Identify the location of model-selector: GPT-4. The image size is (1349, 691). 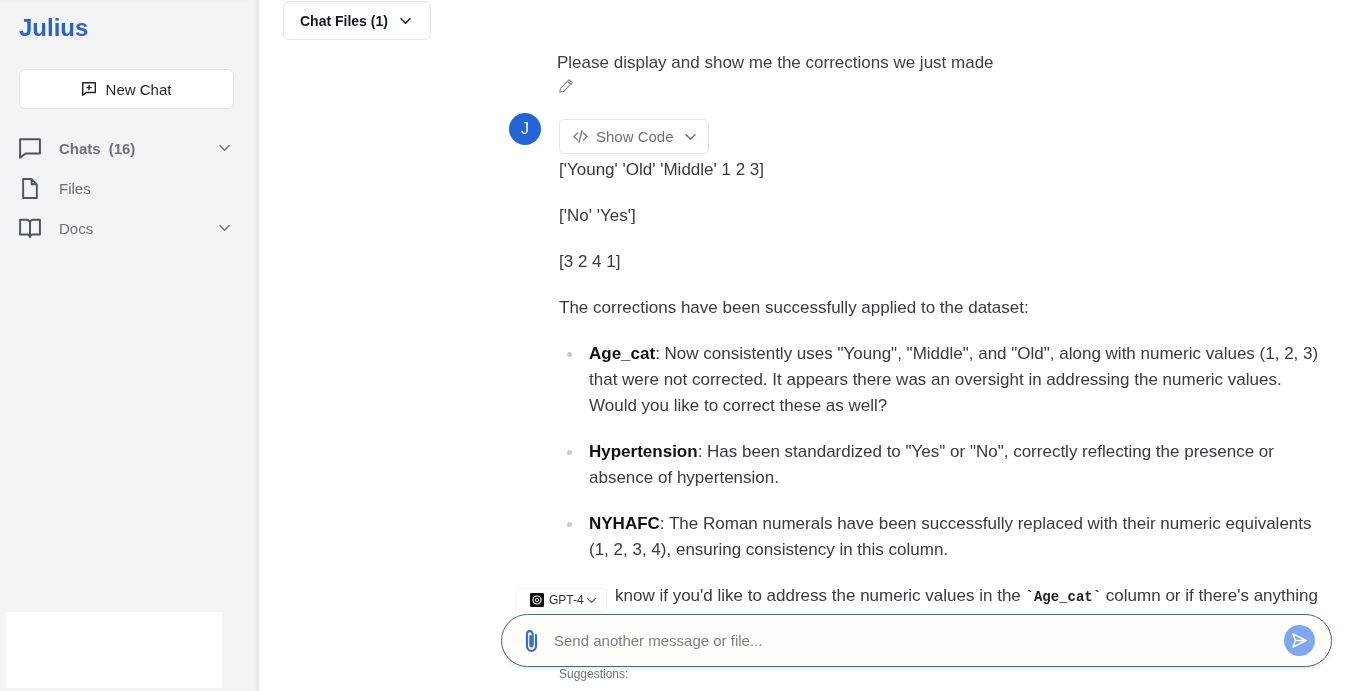
(561, 600).